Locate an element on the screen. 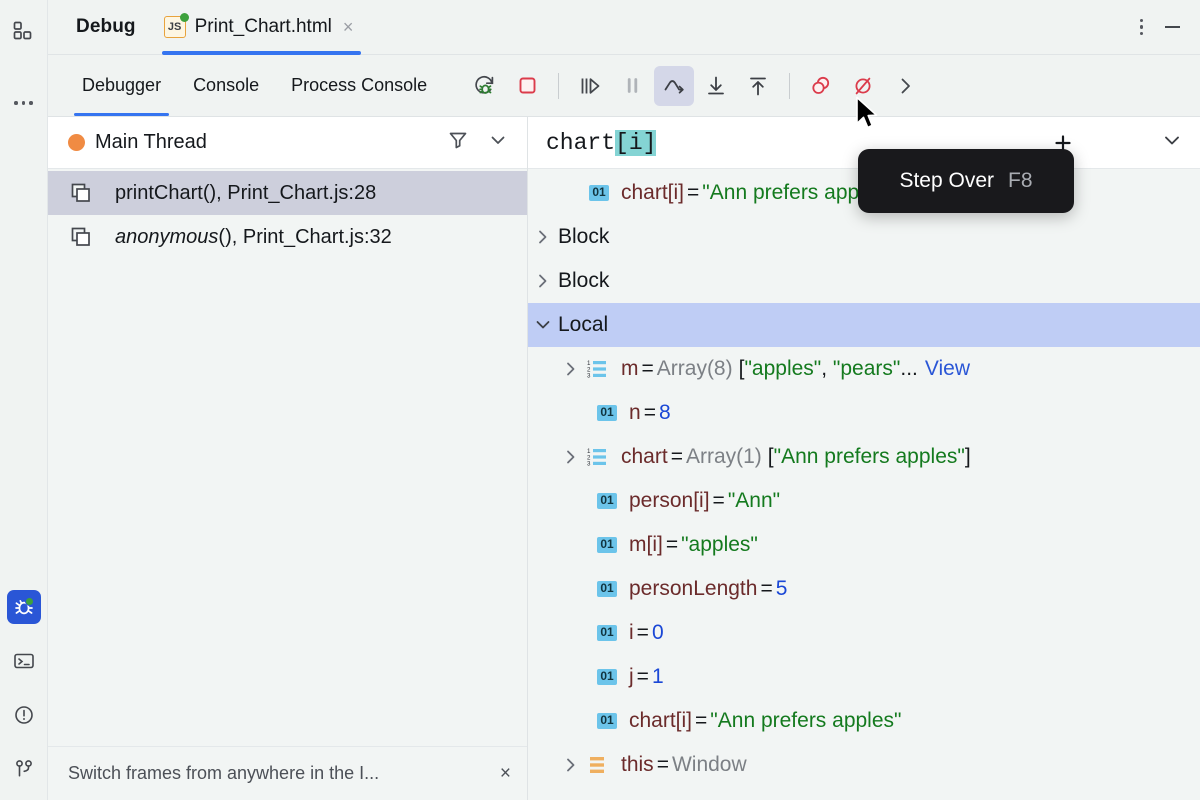 The image size is (1200, 800). step-over-tooltip: Step Over F8 is located at coordinates (966, 181).